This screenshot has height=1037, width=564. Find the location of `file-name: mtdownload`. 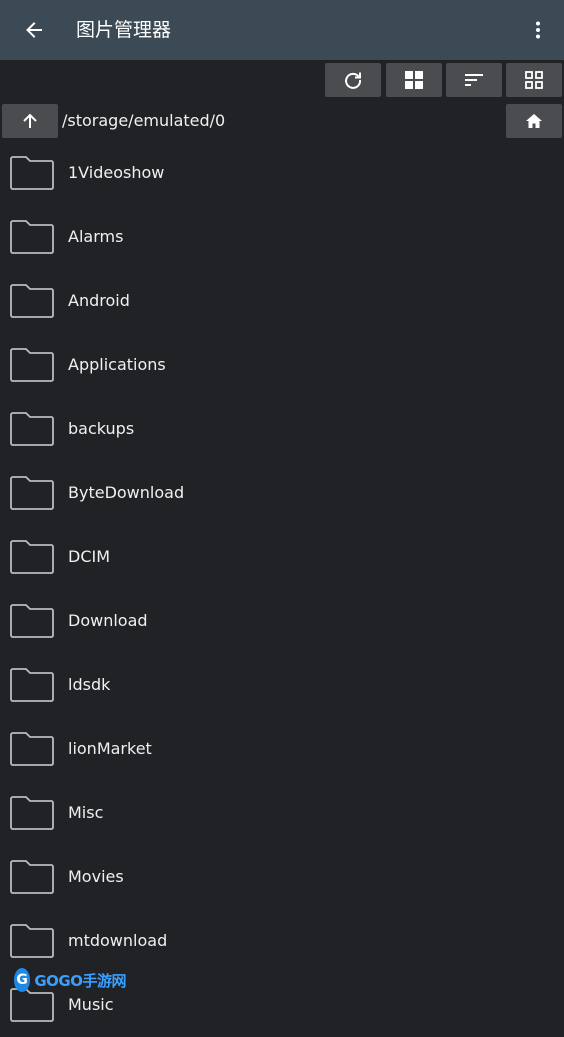

file-name: mtdownload is located at coordinates (118, 940).